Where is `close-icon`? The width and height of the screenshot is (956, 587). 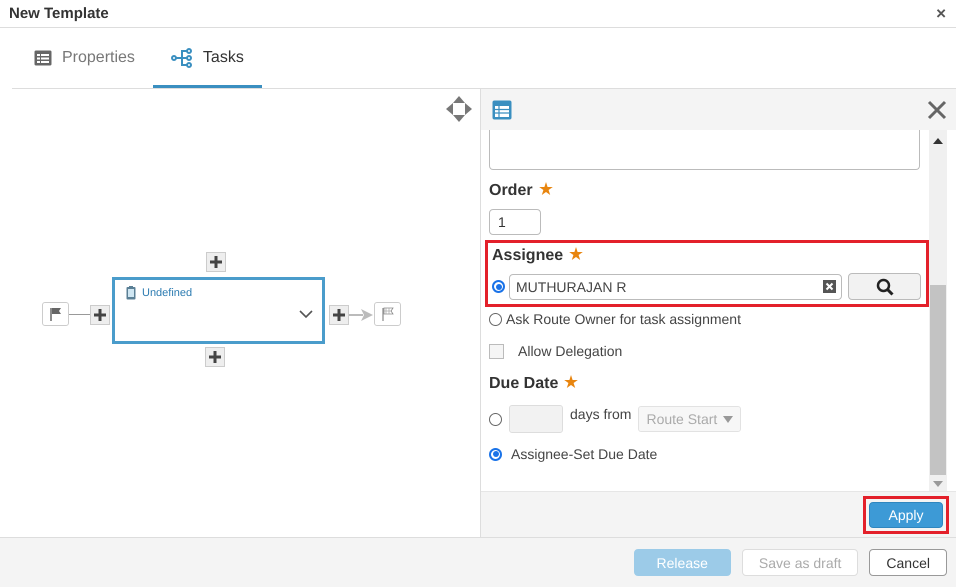
close-icon is located at coordinates (937, 110).